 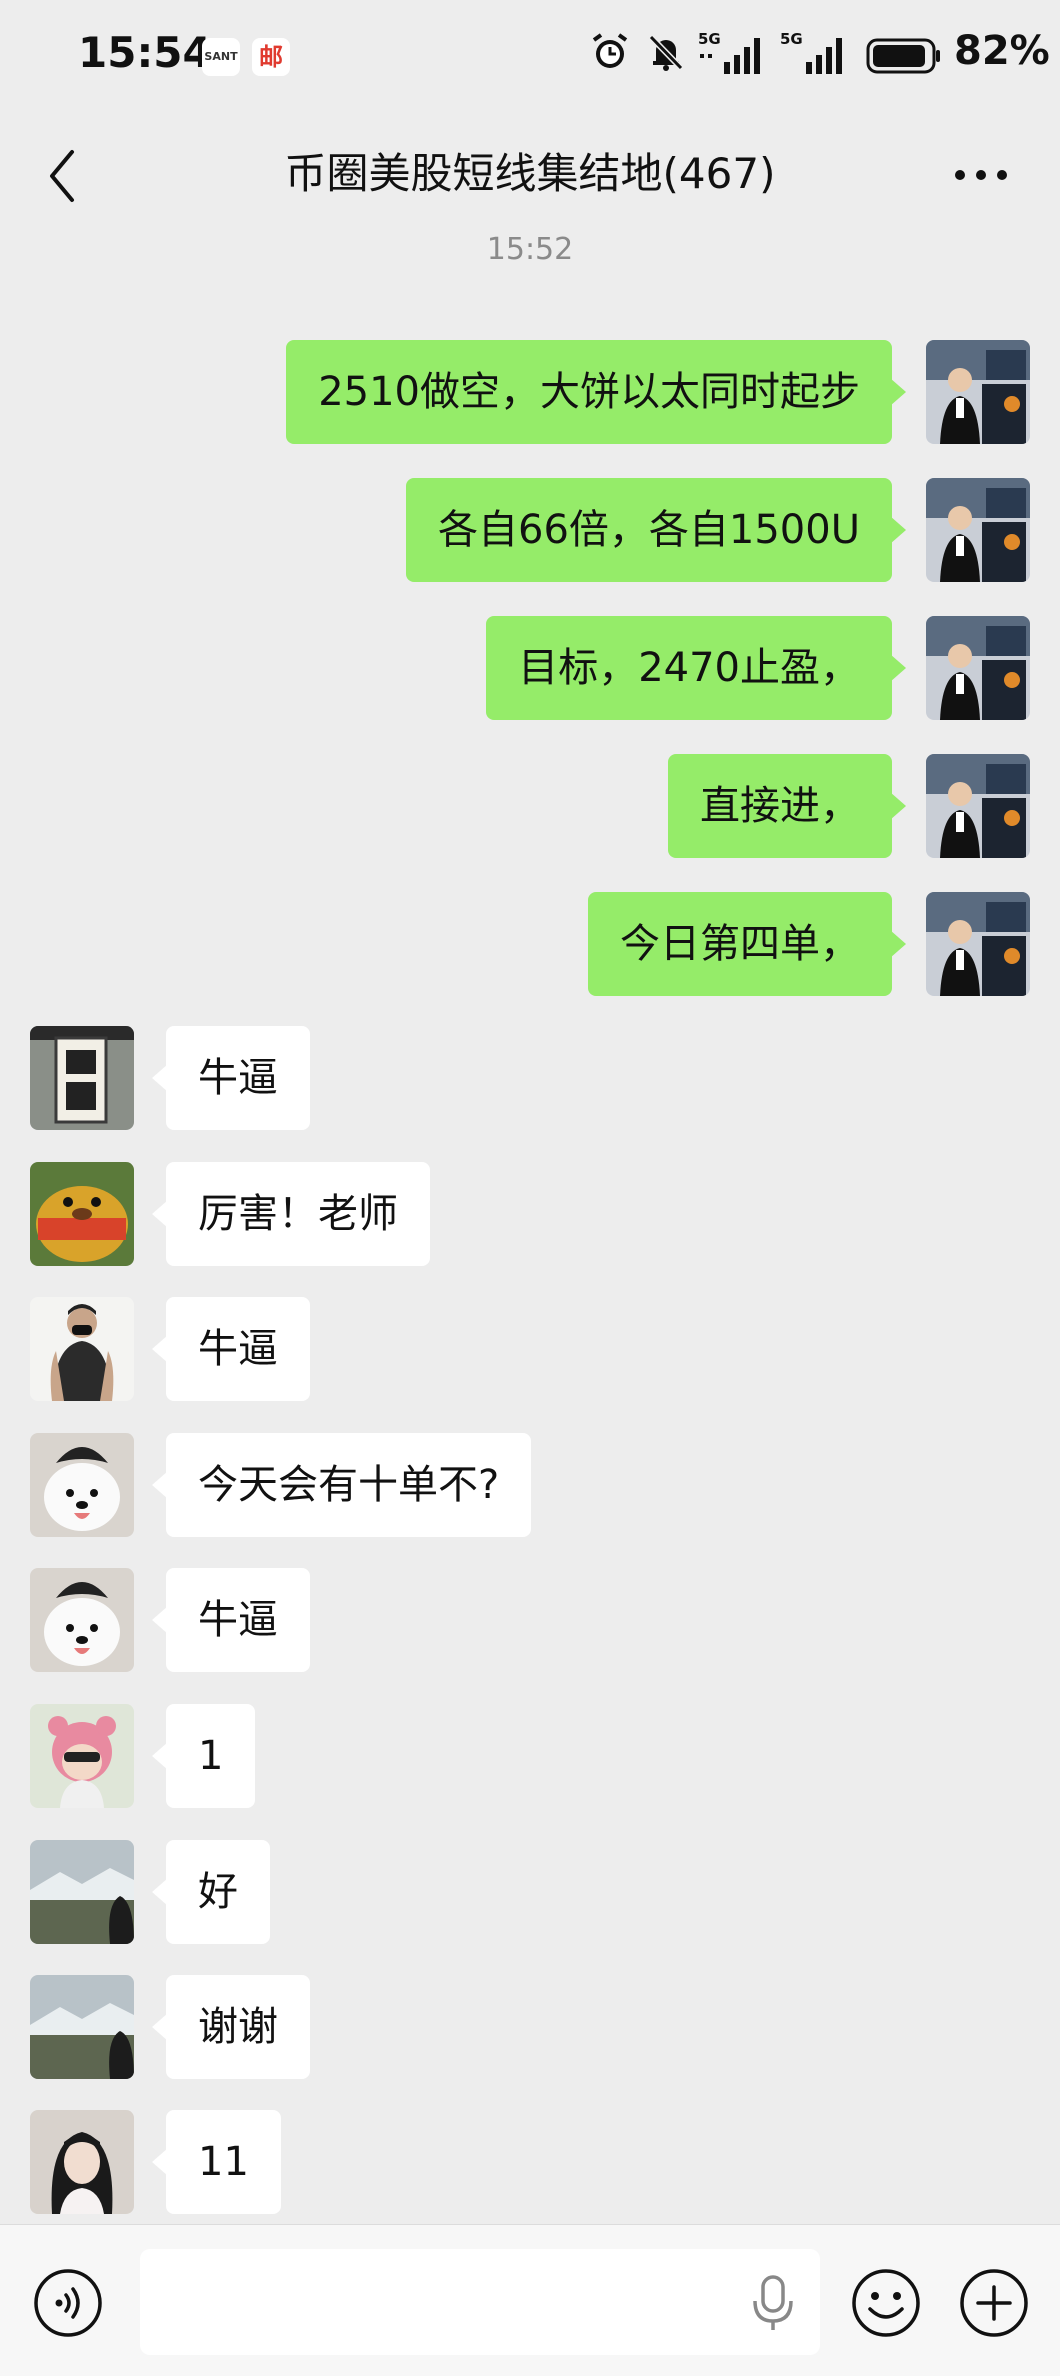 I want to click on message-input, so click(x=480, y=2302).